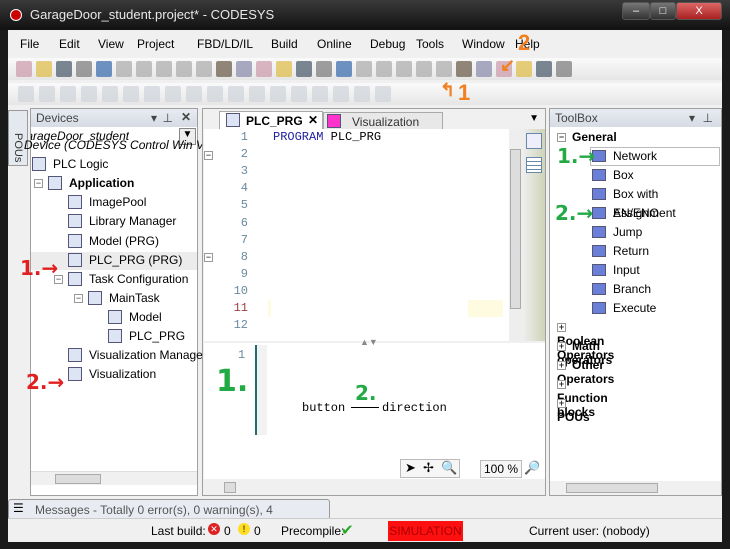  Describe the element at coordinates (264, 69) in the screenshot. I see `clipboard-icon` at that location.